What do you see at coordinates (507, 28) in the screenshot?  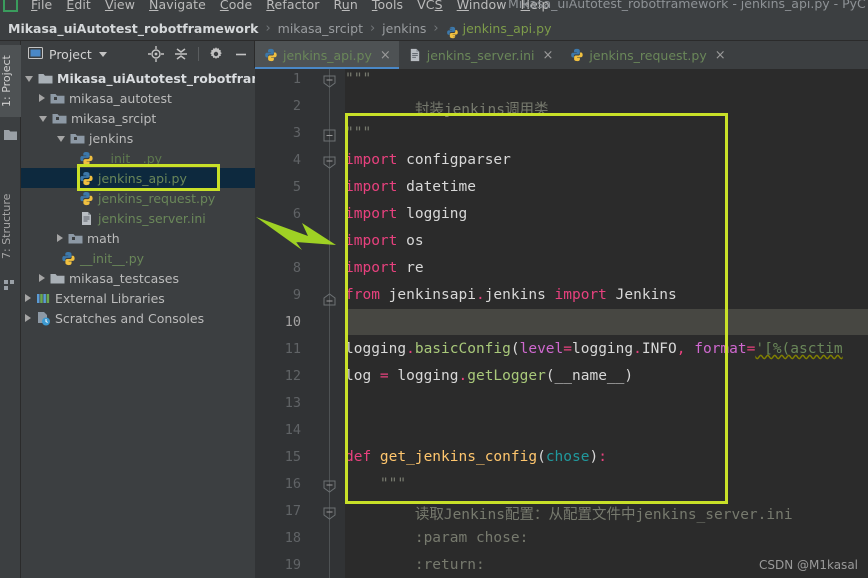 I see `breadcrumb-item-jenkins-api-py: jenkins_api.py` at bounding box center [507, 28].